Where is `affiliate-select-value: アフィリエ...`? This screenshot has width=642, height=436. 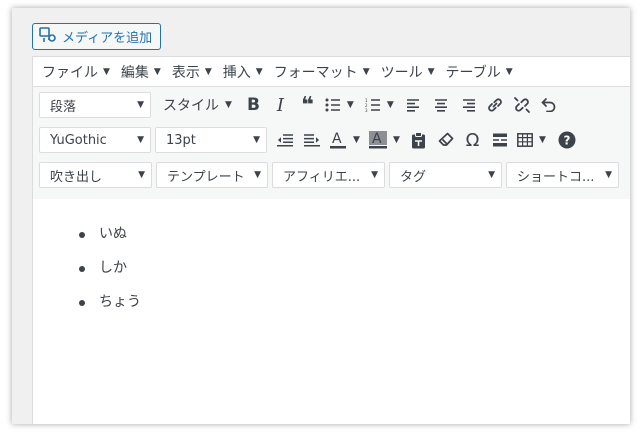
affiliate-select-value: アフィリエ... is located at coordinates (322, 177).